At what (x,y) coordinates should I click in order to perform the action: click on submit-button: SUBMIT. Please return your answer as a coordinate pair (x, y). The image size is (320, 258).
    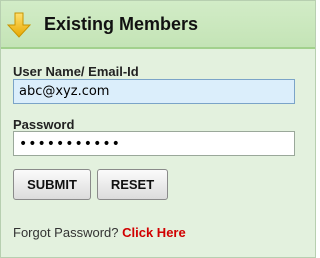
    Looking at the image, I should click on (52, 184).